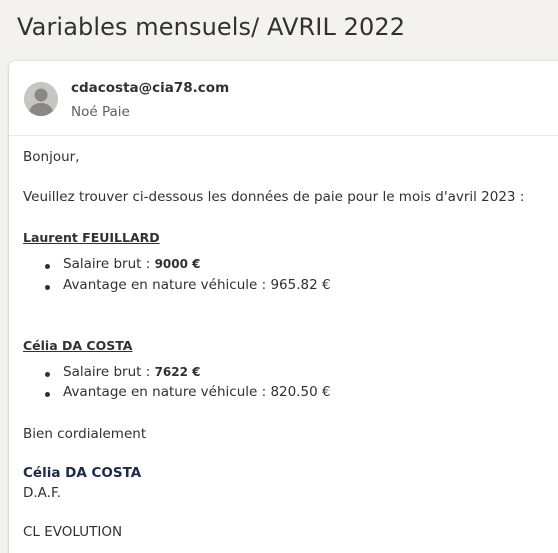 The image size is (558, 553). What do you see at coordinates (197, 392) in the screenshot?
I see `benefit-item: Avantage en nature véhicule : 820.50 €` at bounding box center [197, 392].